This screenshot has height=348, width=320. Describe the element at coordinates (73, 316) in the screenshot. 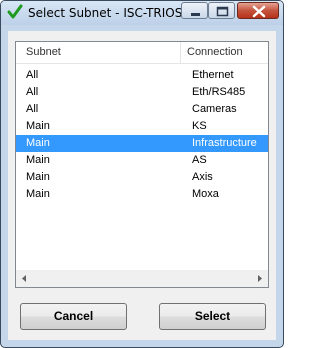

I see `cancel-button: Cancel` at that location.